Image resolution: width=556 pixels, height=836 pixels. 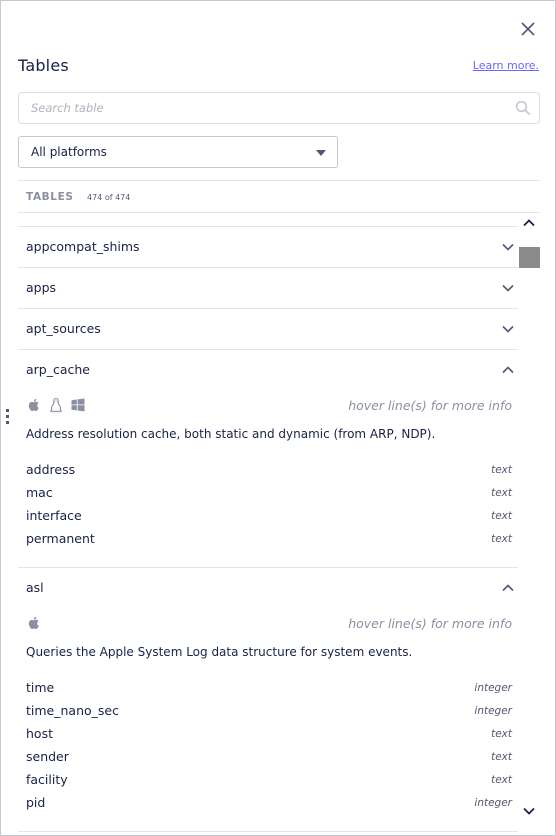 What do you see at coordinates (83, 246) in the screenshot?
I see `table-row-name: appcompat_shims` at bounding box center [83, 246].